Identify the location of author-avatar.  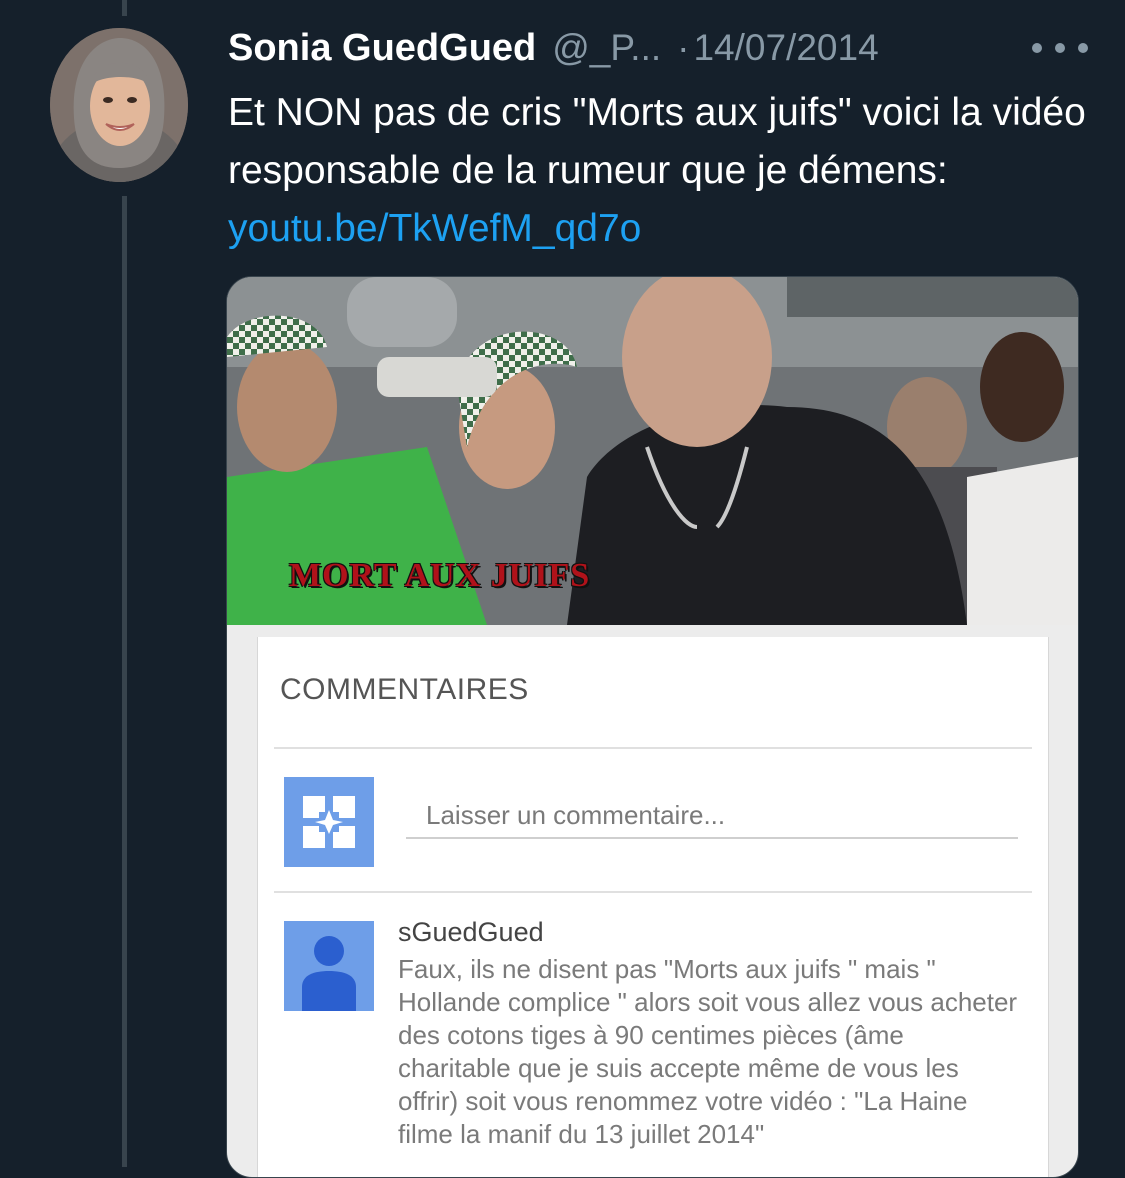
(119, 105).